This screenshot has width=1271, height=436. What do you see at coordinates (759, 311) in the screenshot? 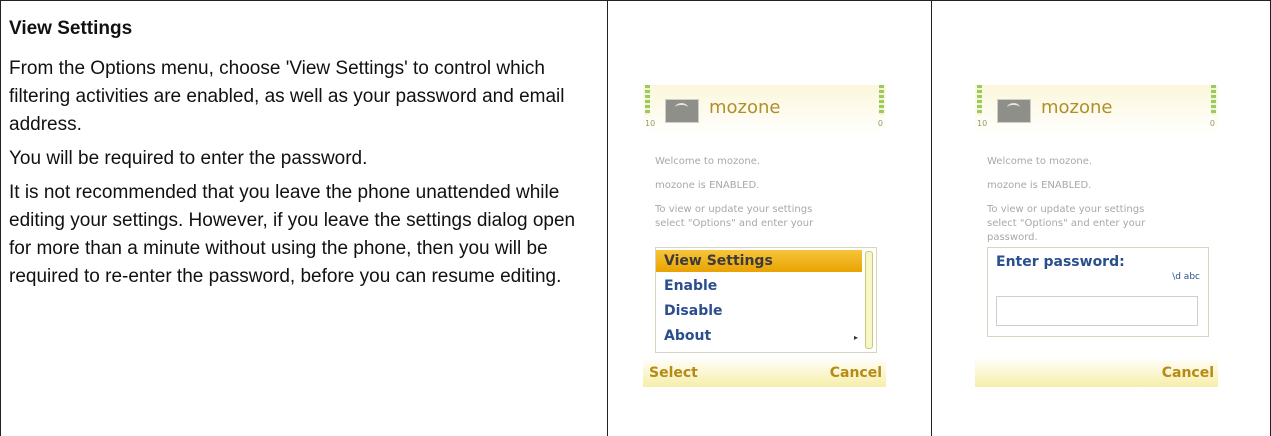
I see `menu-item-disable: Disable` at bounding box center [759, 311].